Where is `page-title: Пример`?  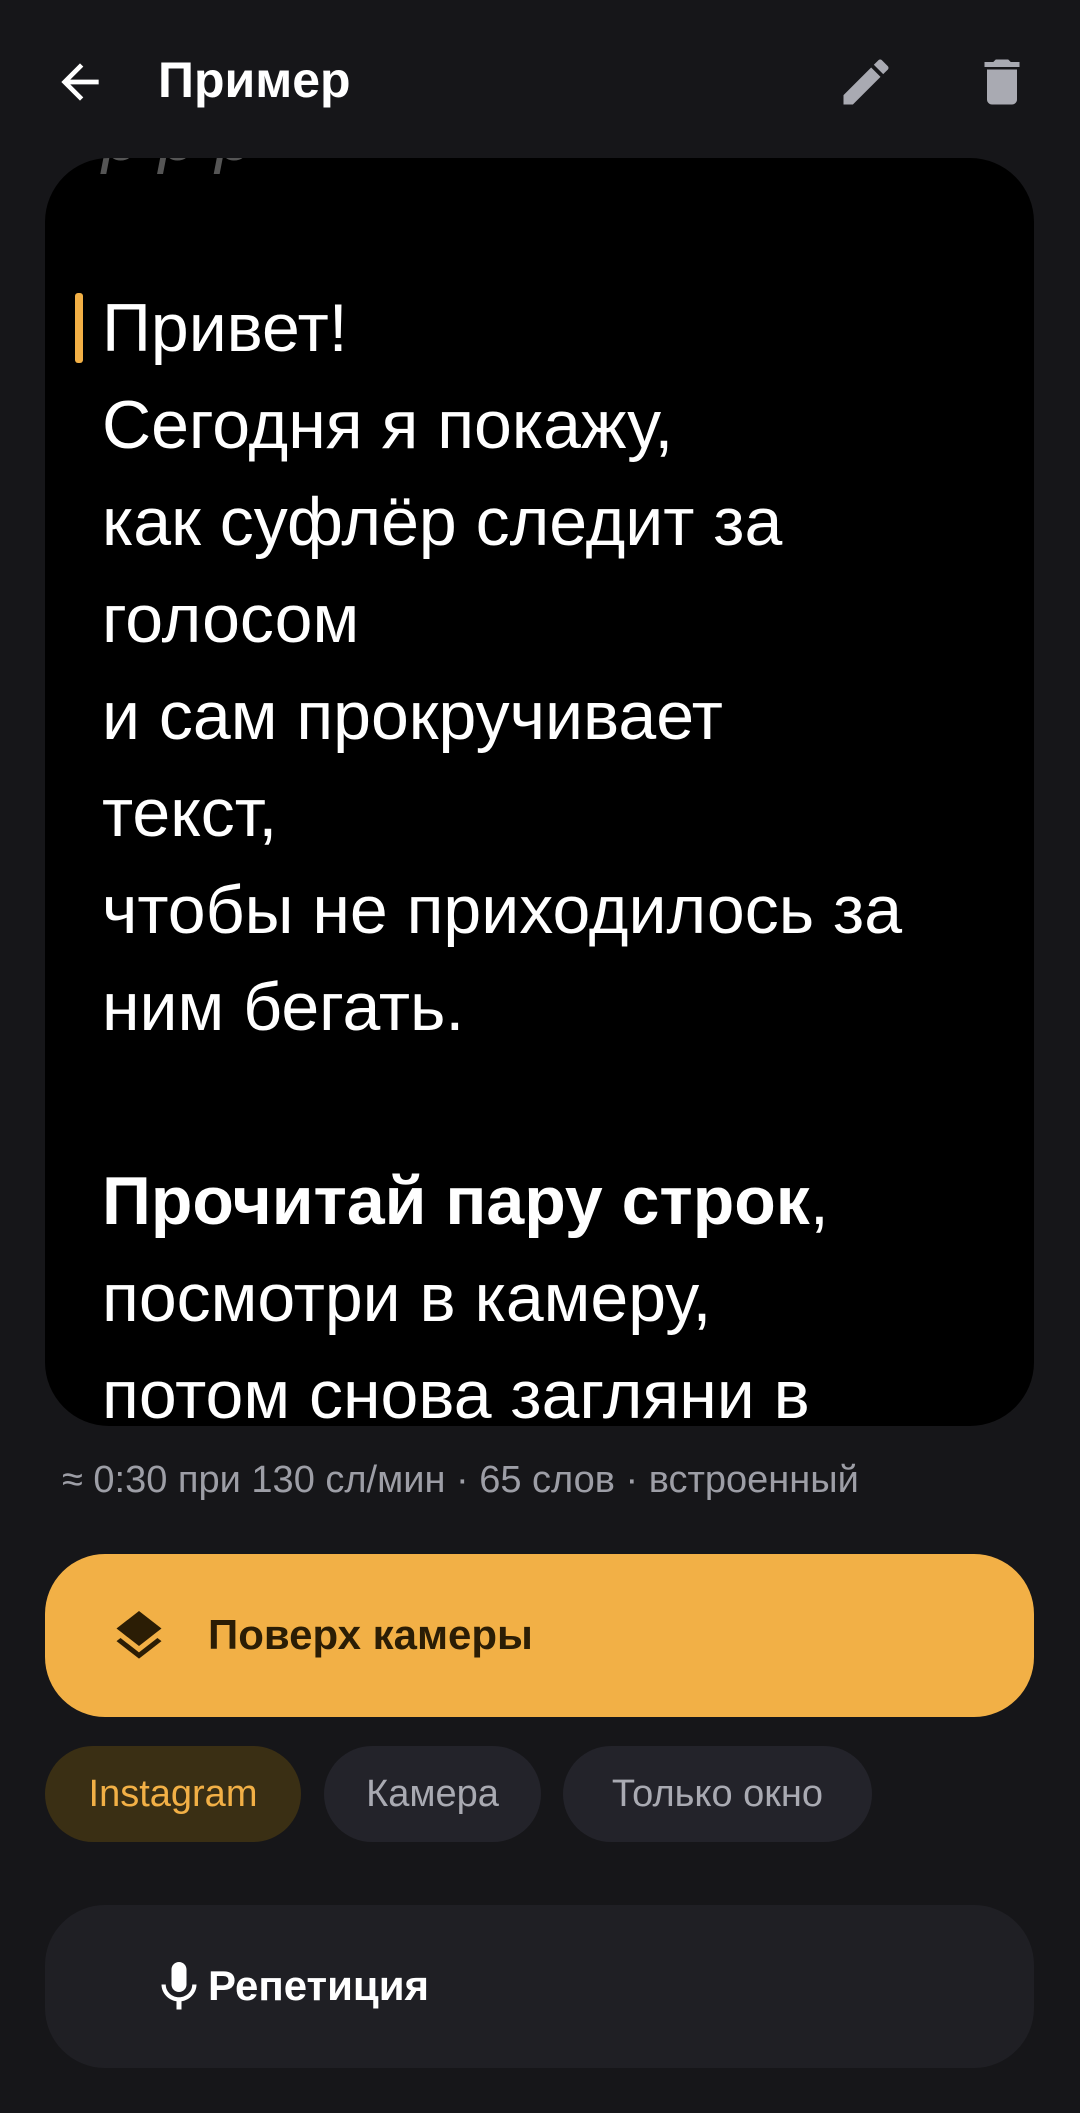
page-title: Пример is located at coordinates (254, 80).